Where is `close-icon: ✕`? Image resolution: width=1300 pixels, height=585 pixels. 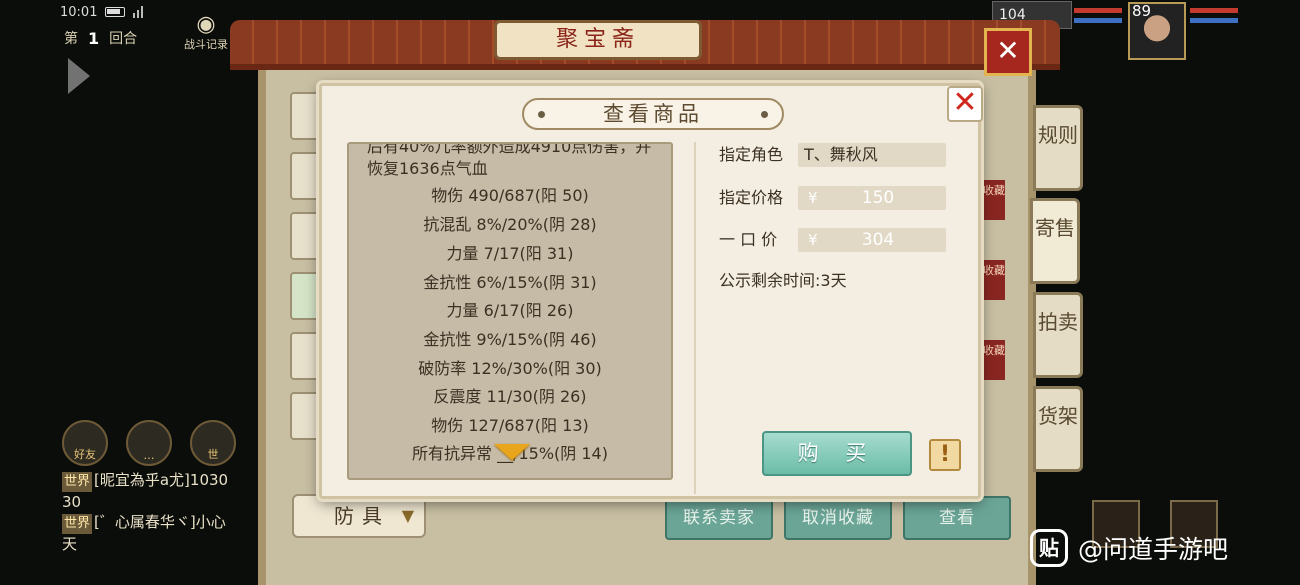
close-icon: ✕ is located at coordinates (965, 104).